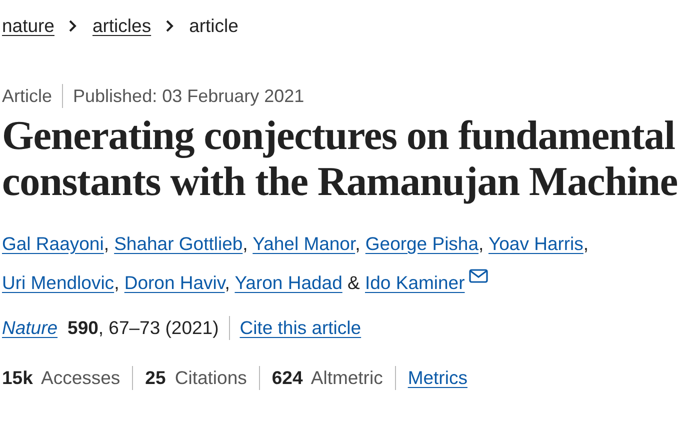  I want to click on author-link: Yoav Harris, so click(536, 243).